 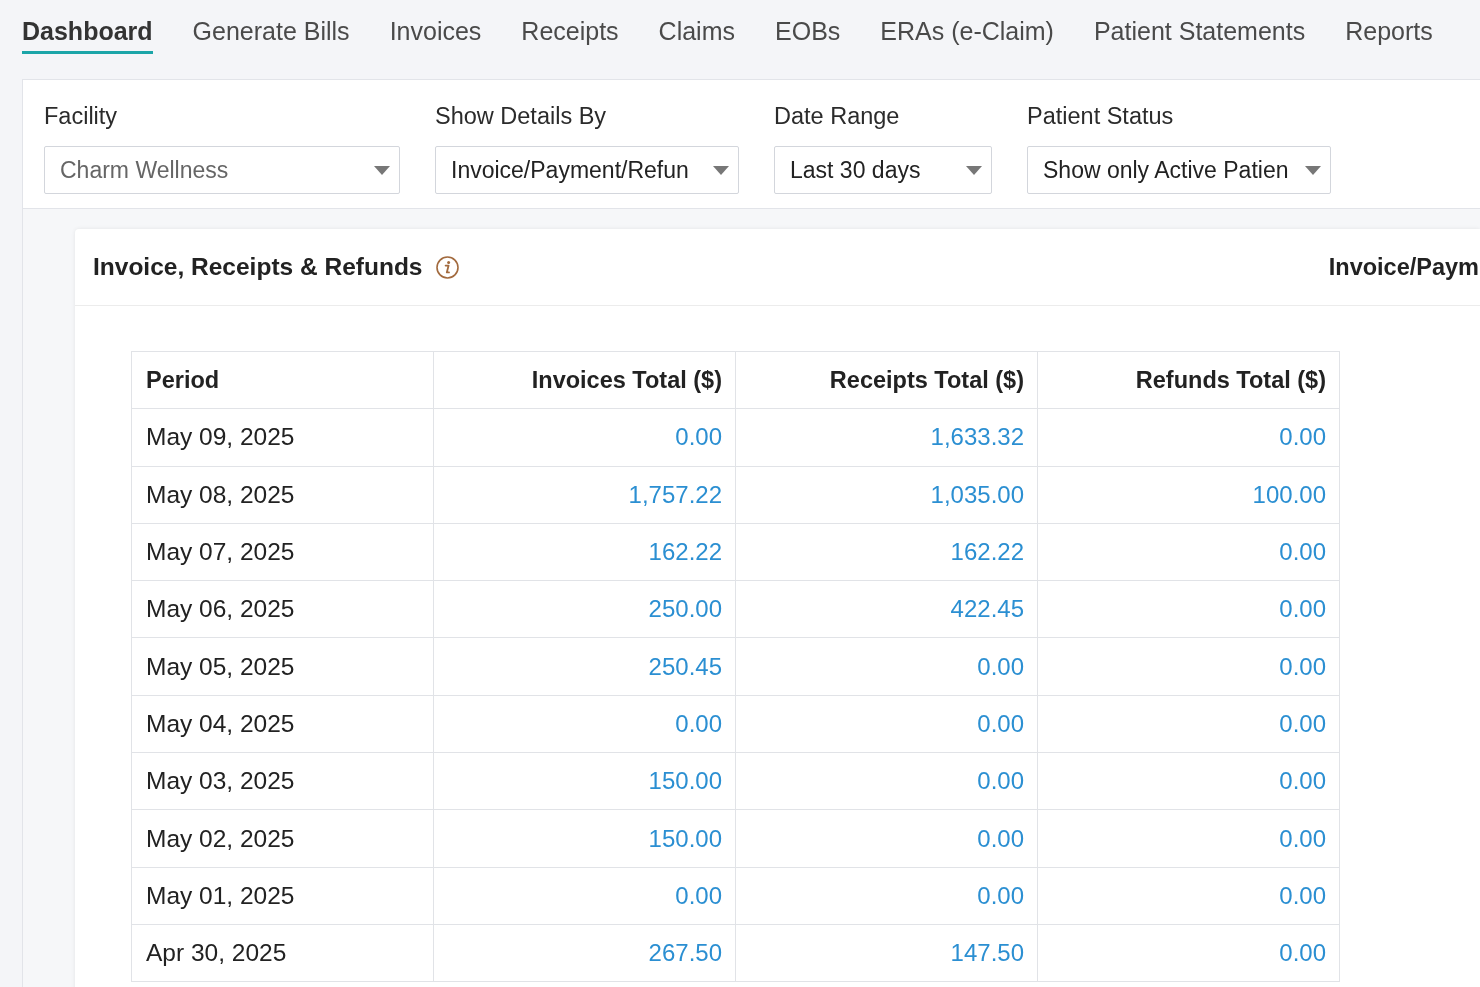 I want to click on dropdown: Invoice/Payment/Refun, so click(x=587, y=170).